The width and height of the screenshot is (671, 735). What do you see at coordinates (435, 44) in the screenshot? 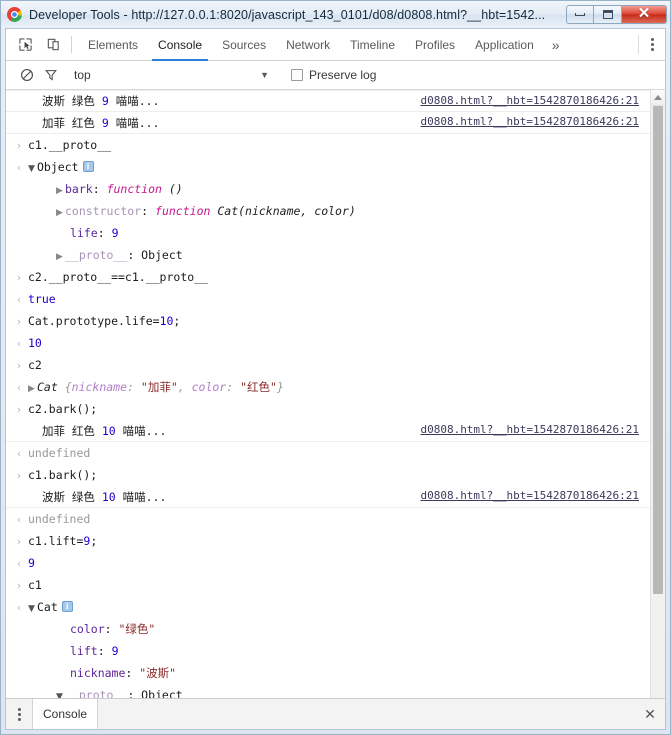
I see `tab-profiles: Profiles` at bounding box center [435, 44].